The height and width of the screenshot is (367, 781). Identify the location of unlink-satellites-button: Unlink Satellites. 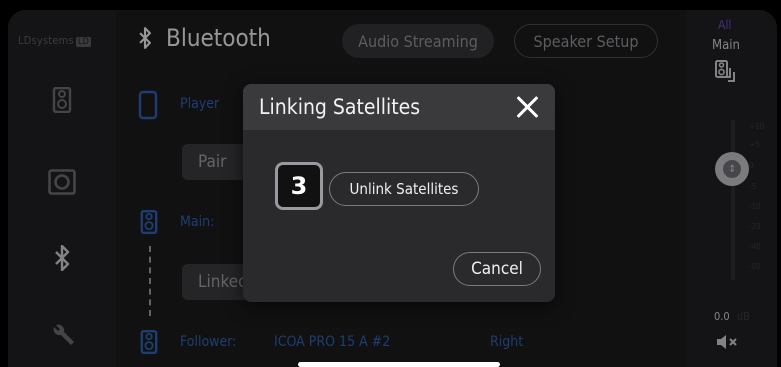
(404, 189).